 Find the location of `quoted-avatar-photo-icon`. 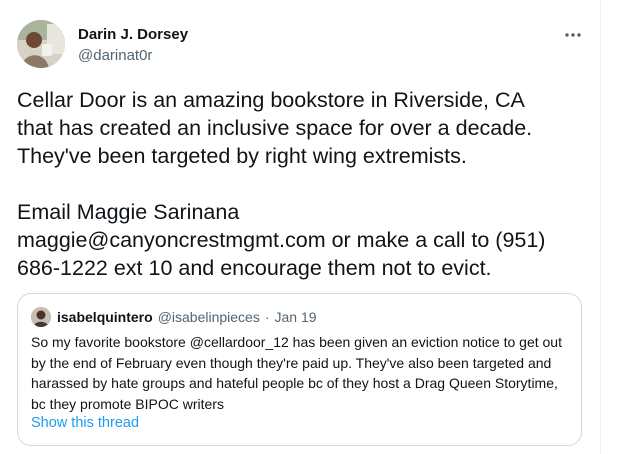

quoted-avatar-photo-icon is located at coordinates (41, 317).